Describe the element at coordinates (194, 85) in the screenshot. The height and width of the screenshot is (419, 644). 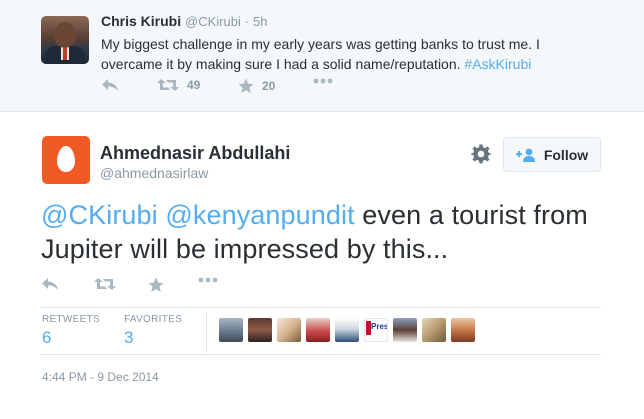
I see `retweet-count: 49` at that location.